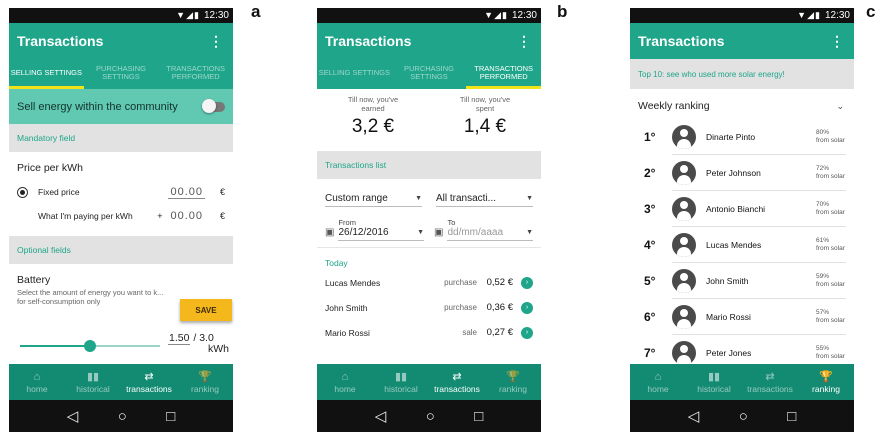 This screenshot has width=881, height=432. I want to click on range-dropdown: Custom range ▼, so click(373, 200).